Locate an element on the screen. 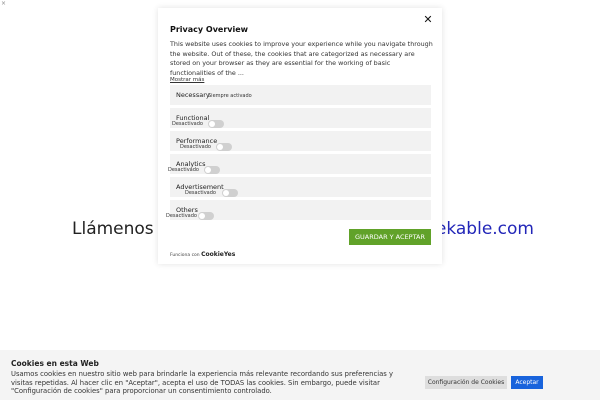 The width and height of the screenshot is (600, 400). category-functional: Functional Desactivado is located at coordinates (300, 118).